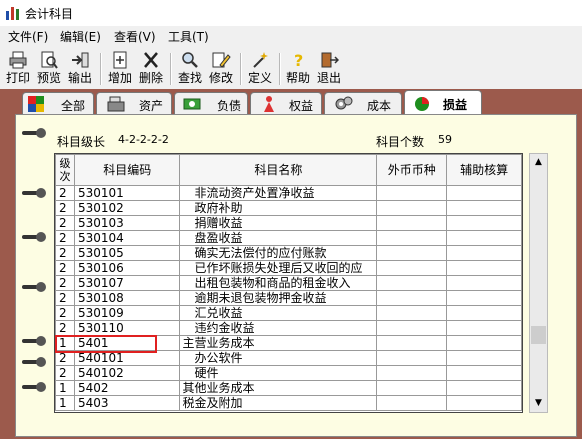 The width and height of the screenshot is (582, 439). Describe the element at coordinates (221, 69) in the screenshot. I see `edit-button: 修改` at that location.